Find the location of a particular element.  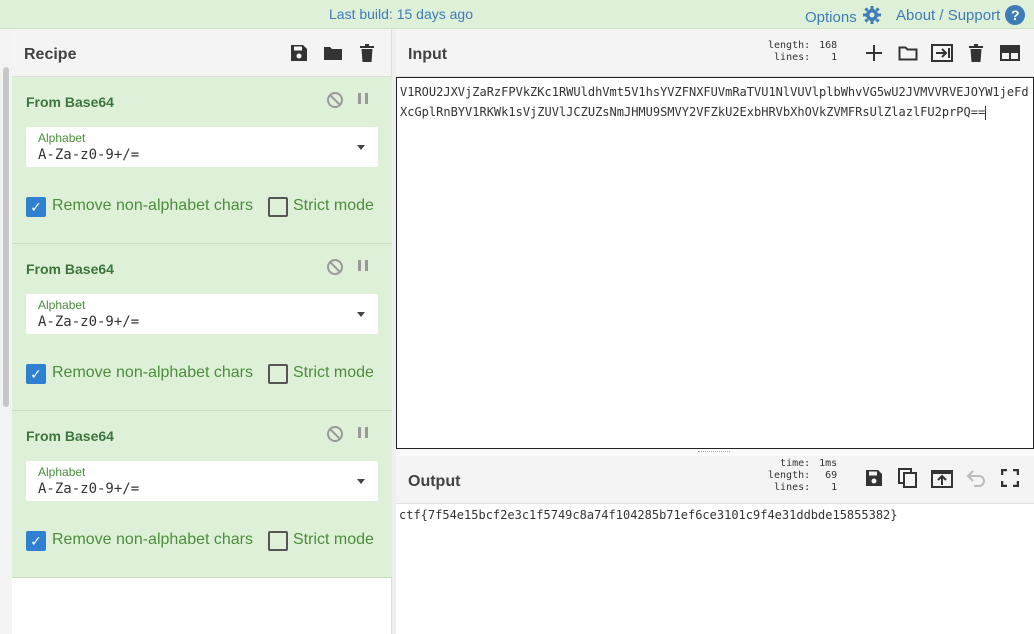

input-title: Input is located at coordinates (428, 54).